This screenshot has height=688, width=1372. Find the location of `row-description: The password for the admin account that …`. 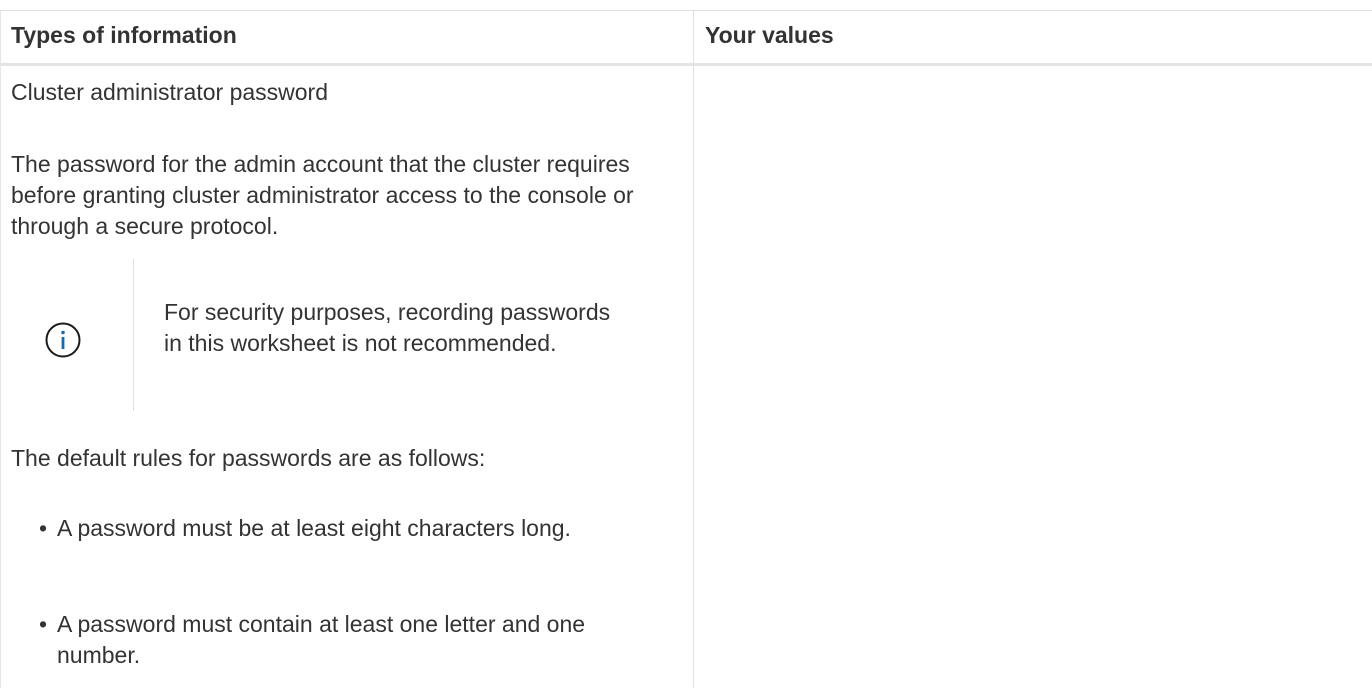

row-description: The password for the admin account that … is located at coordinates (322, 195).